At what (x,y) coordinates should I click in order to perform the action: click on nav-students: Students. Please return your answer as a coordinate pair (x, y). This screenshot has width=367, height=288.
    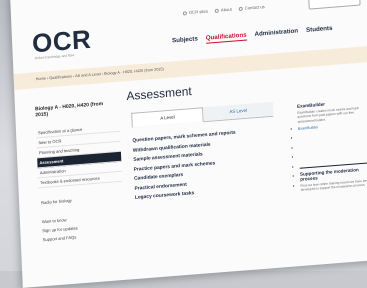
    Looking at the image, I should click on (319, 30).